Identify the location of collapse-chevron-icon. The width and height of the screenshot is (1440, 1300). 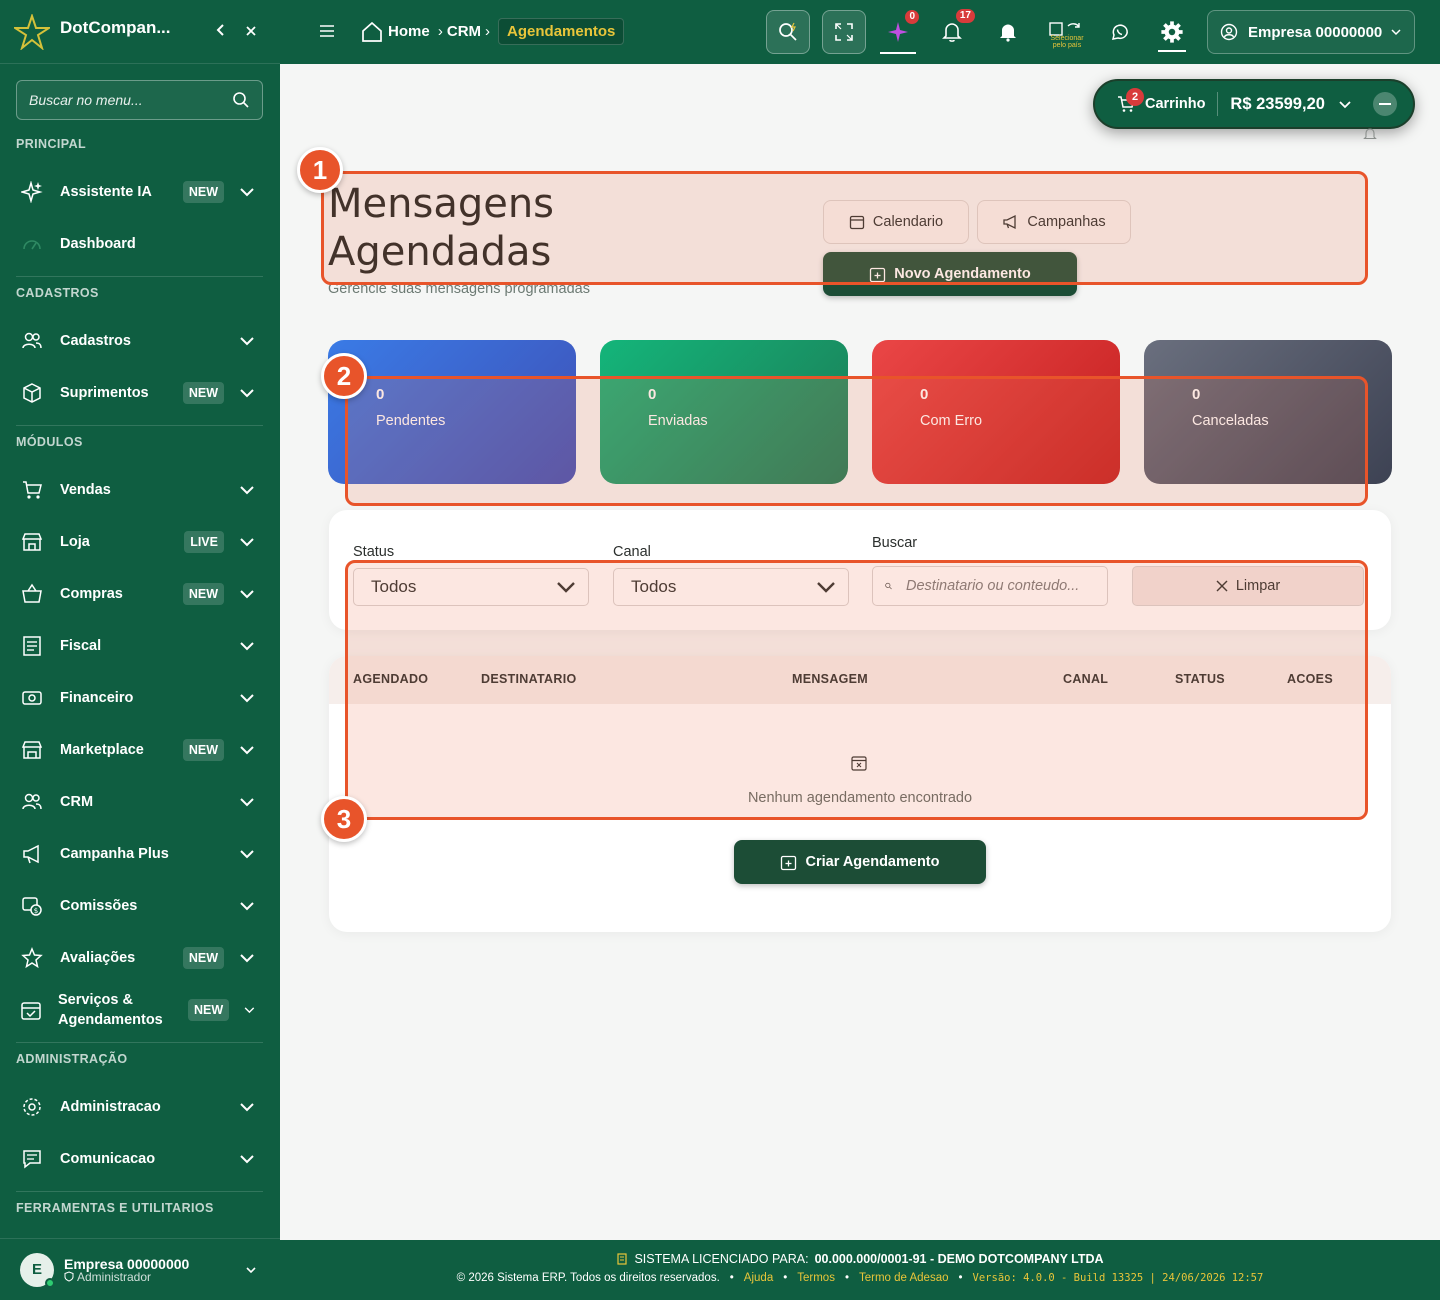
(221, 31).